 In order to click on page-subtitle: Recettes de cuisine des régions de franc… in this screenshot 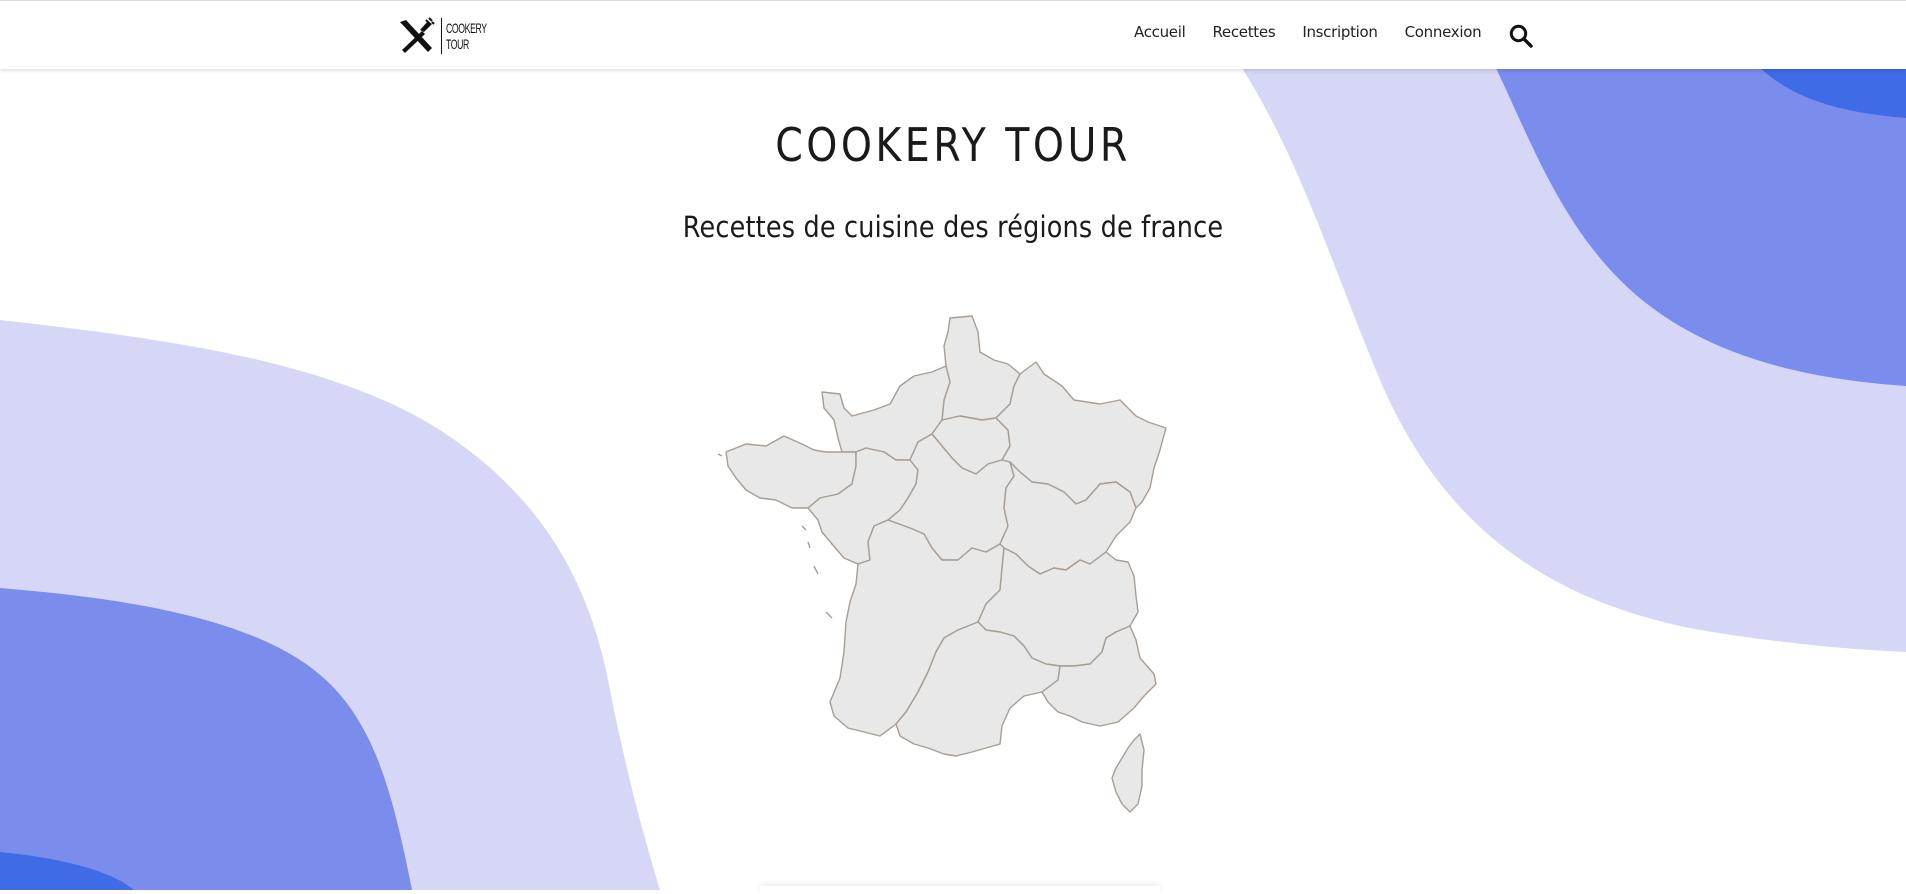, I will do `click(953, 227)`.